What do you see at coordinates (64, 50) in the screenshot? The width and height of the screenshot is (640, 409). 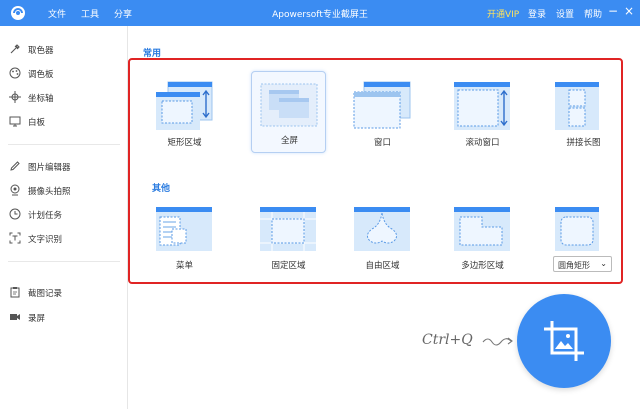 I see `sidebar-item-color-picker: 取色器` at bounding box center [64, 50].